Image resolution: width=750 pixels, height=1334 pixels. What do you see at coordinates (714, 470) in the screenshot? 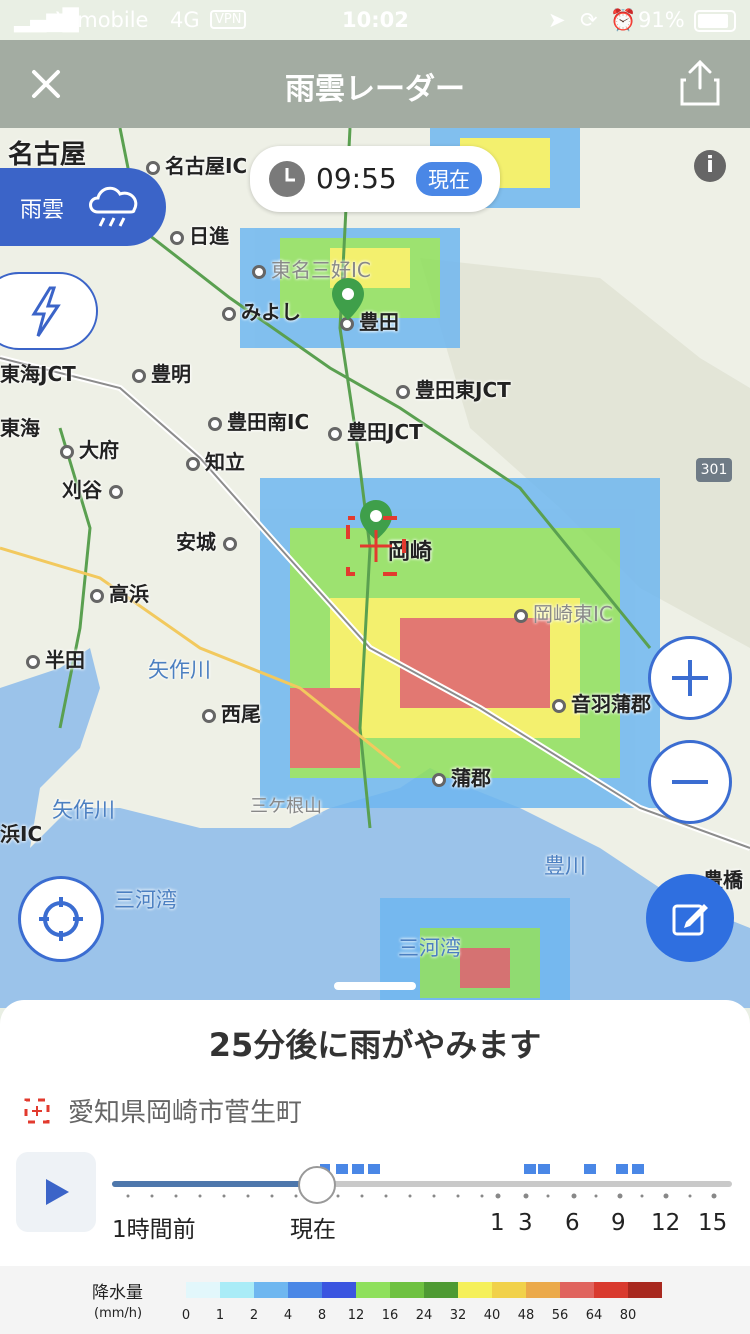
I see `route-shield: 301` at bounding box center [714, 470].